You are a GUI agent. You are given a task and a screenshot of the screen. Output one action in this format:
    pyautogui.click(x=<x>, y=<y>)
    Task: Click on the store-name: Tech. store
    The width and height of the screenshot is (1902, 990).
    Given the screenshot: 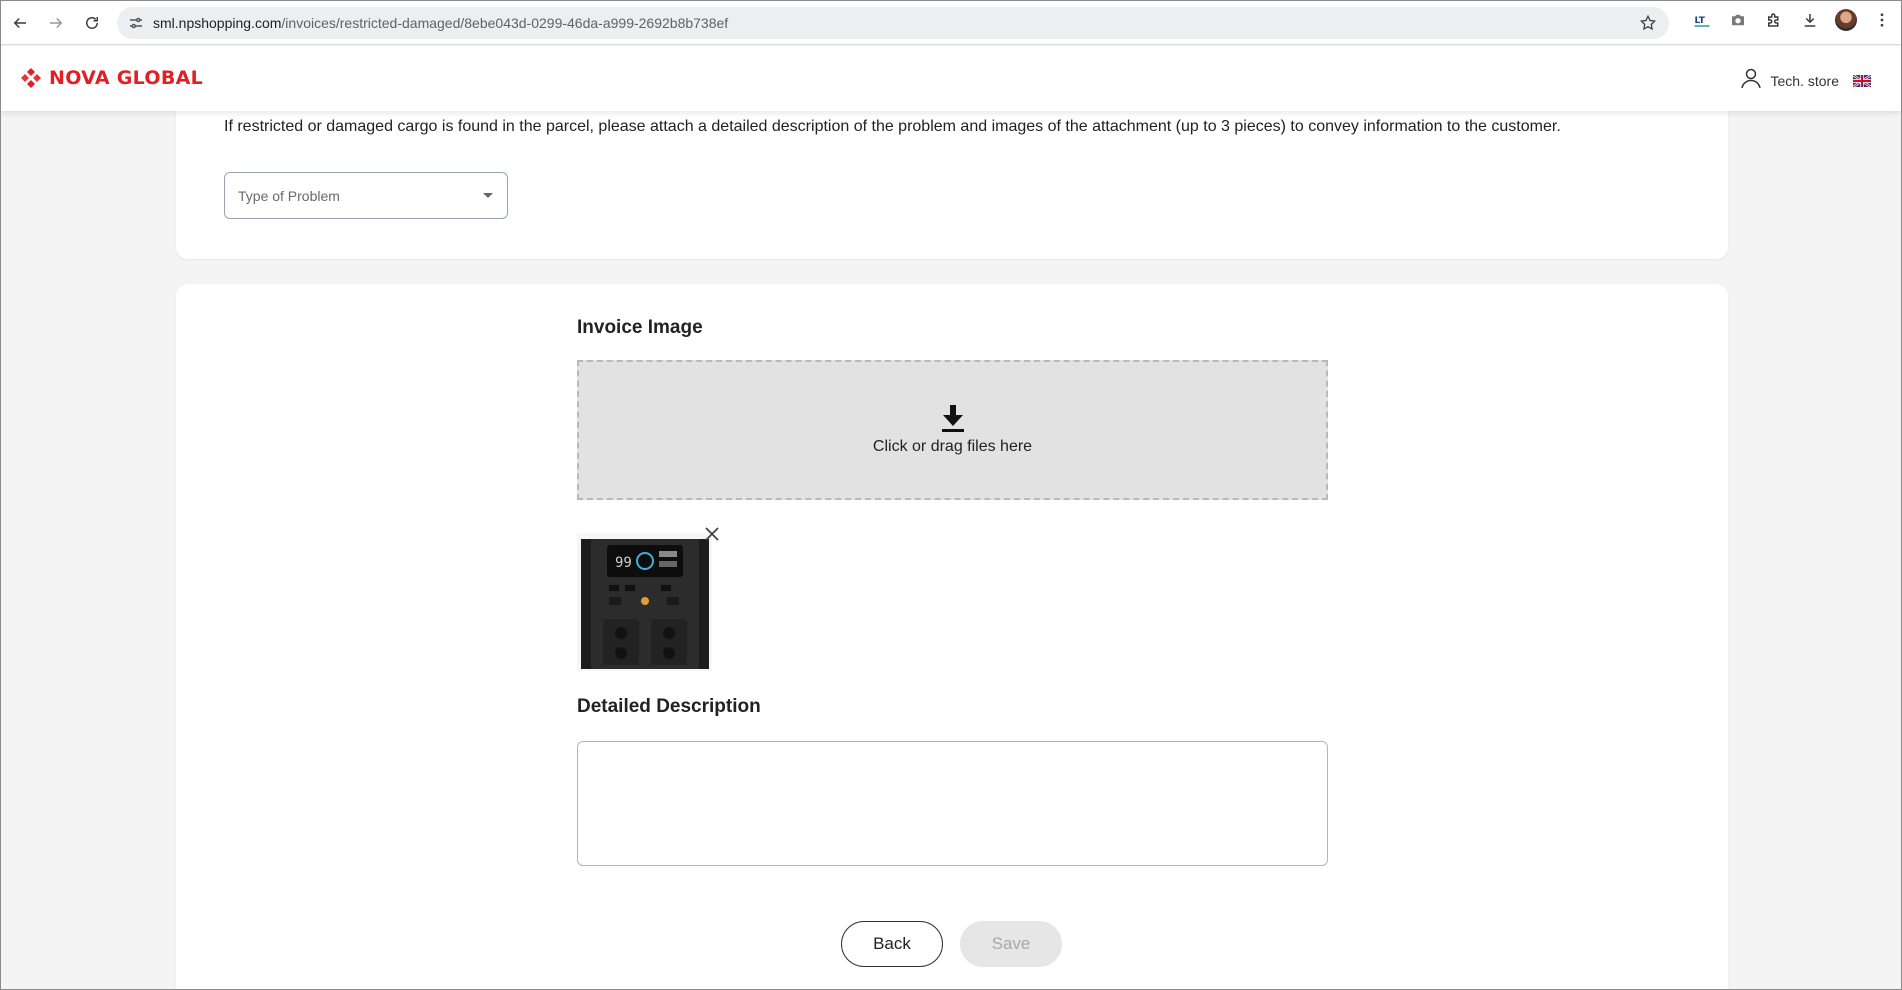 What is the action you would take?
    pyautogui.click(x=1804, y=80)
    